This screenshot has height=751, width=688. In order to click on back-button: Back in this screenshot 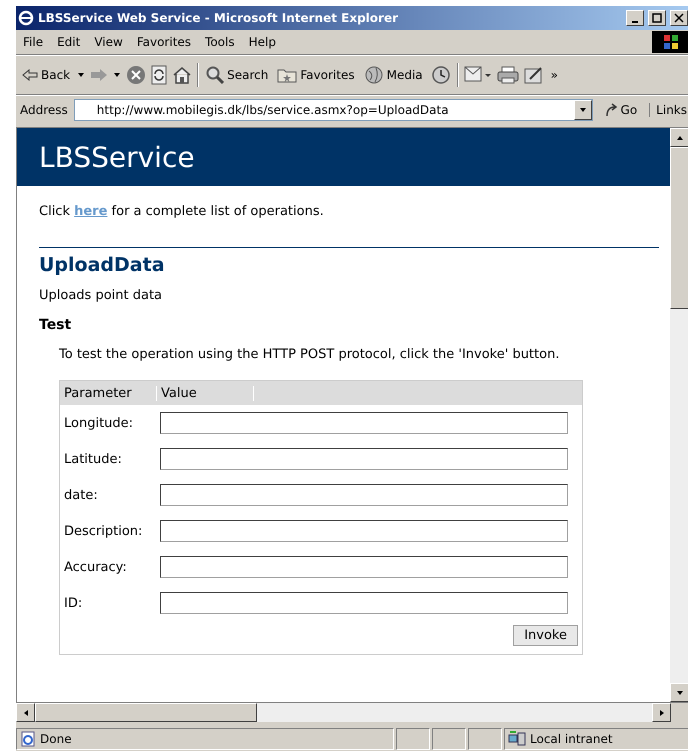, I will do `click(46, 75)`.